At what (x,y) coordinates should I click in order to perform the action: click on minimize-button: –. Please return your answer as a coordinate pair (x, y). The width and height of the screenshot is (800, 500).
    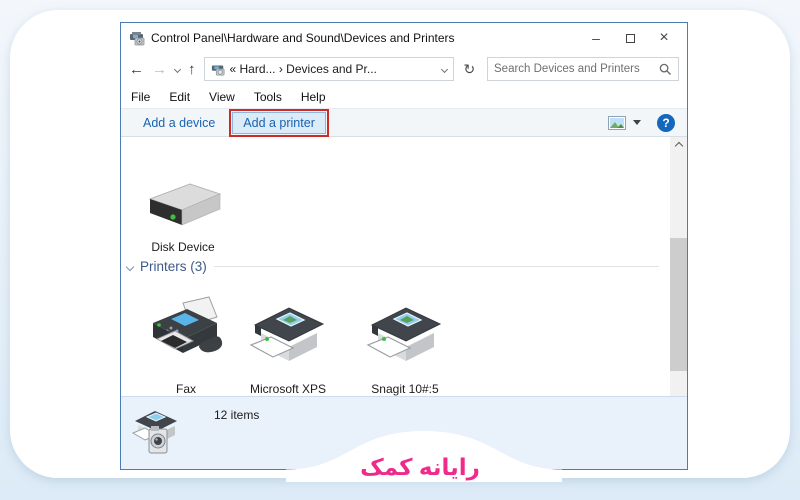
    Looking at the image, I should click on (596, 38).